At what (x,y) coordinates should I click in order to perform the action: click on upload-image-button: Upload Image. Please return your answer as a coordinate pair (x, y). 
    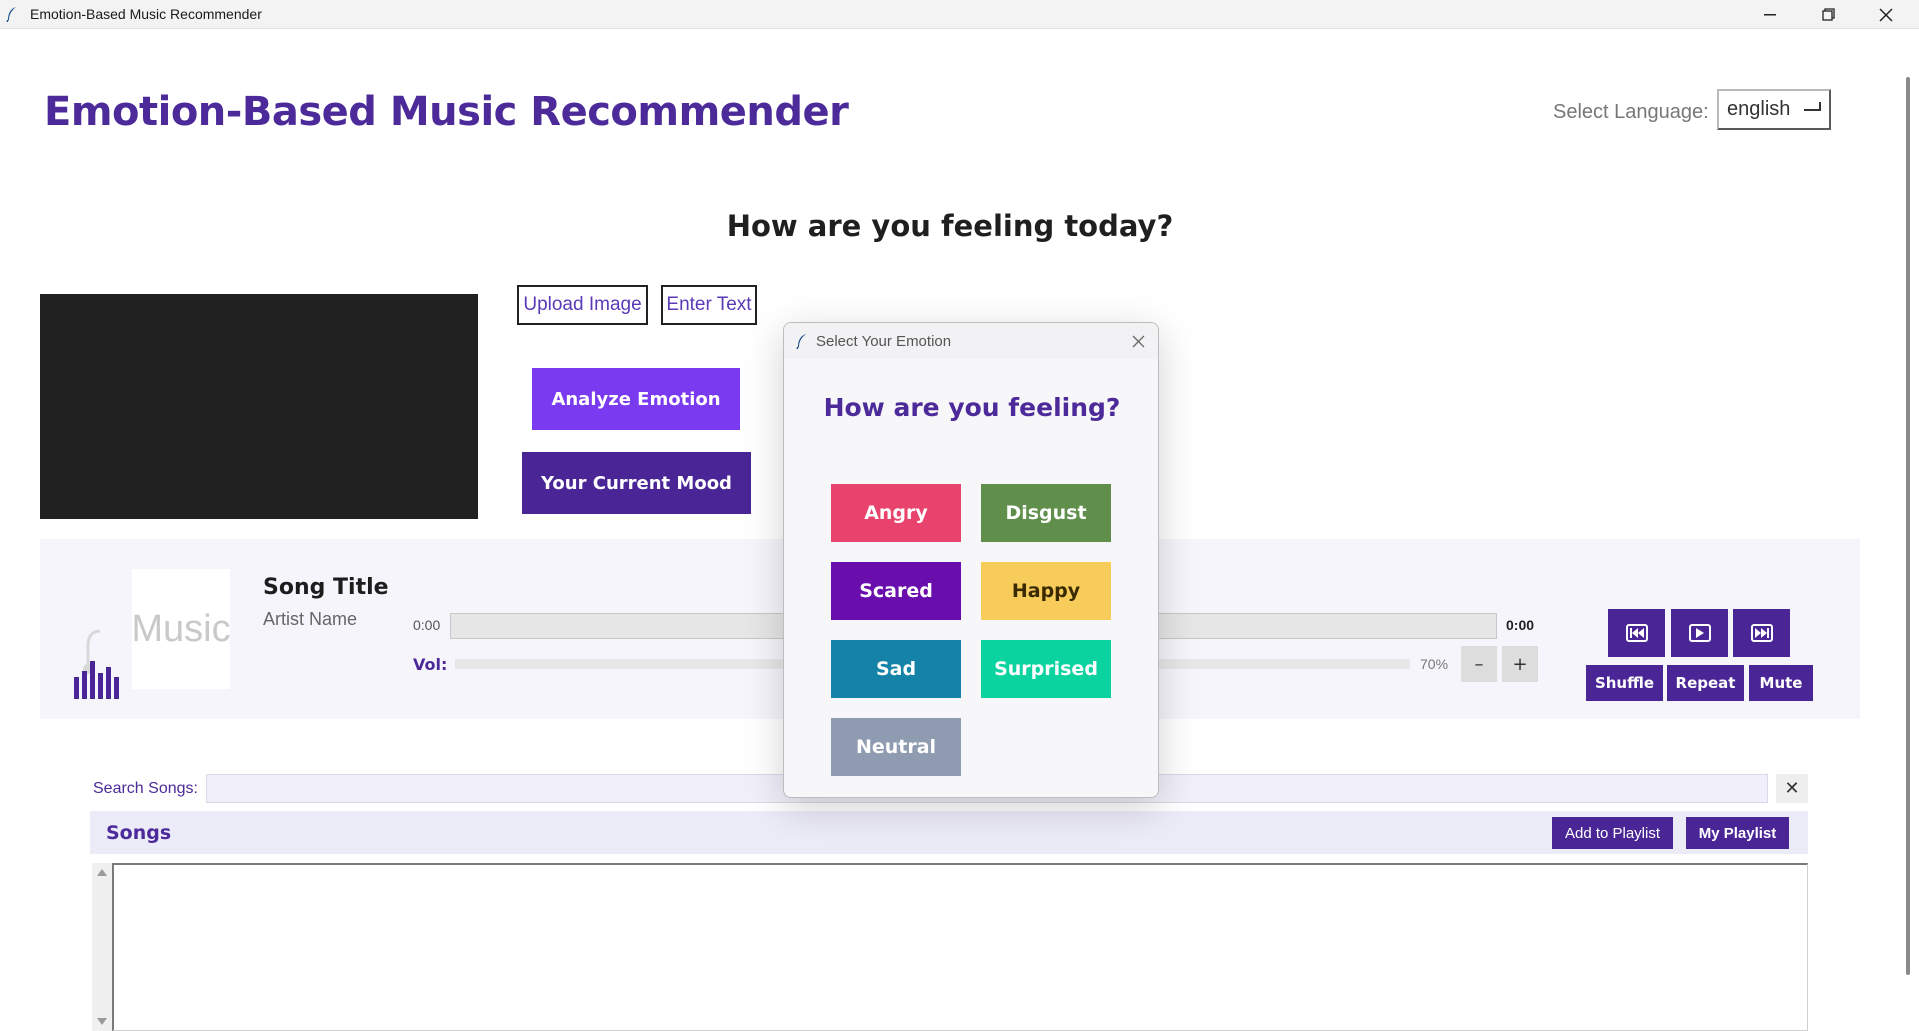
    Looking at the image, I should click on (582, 305).